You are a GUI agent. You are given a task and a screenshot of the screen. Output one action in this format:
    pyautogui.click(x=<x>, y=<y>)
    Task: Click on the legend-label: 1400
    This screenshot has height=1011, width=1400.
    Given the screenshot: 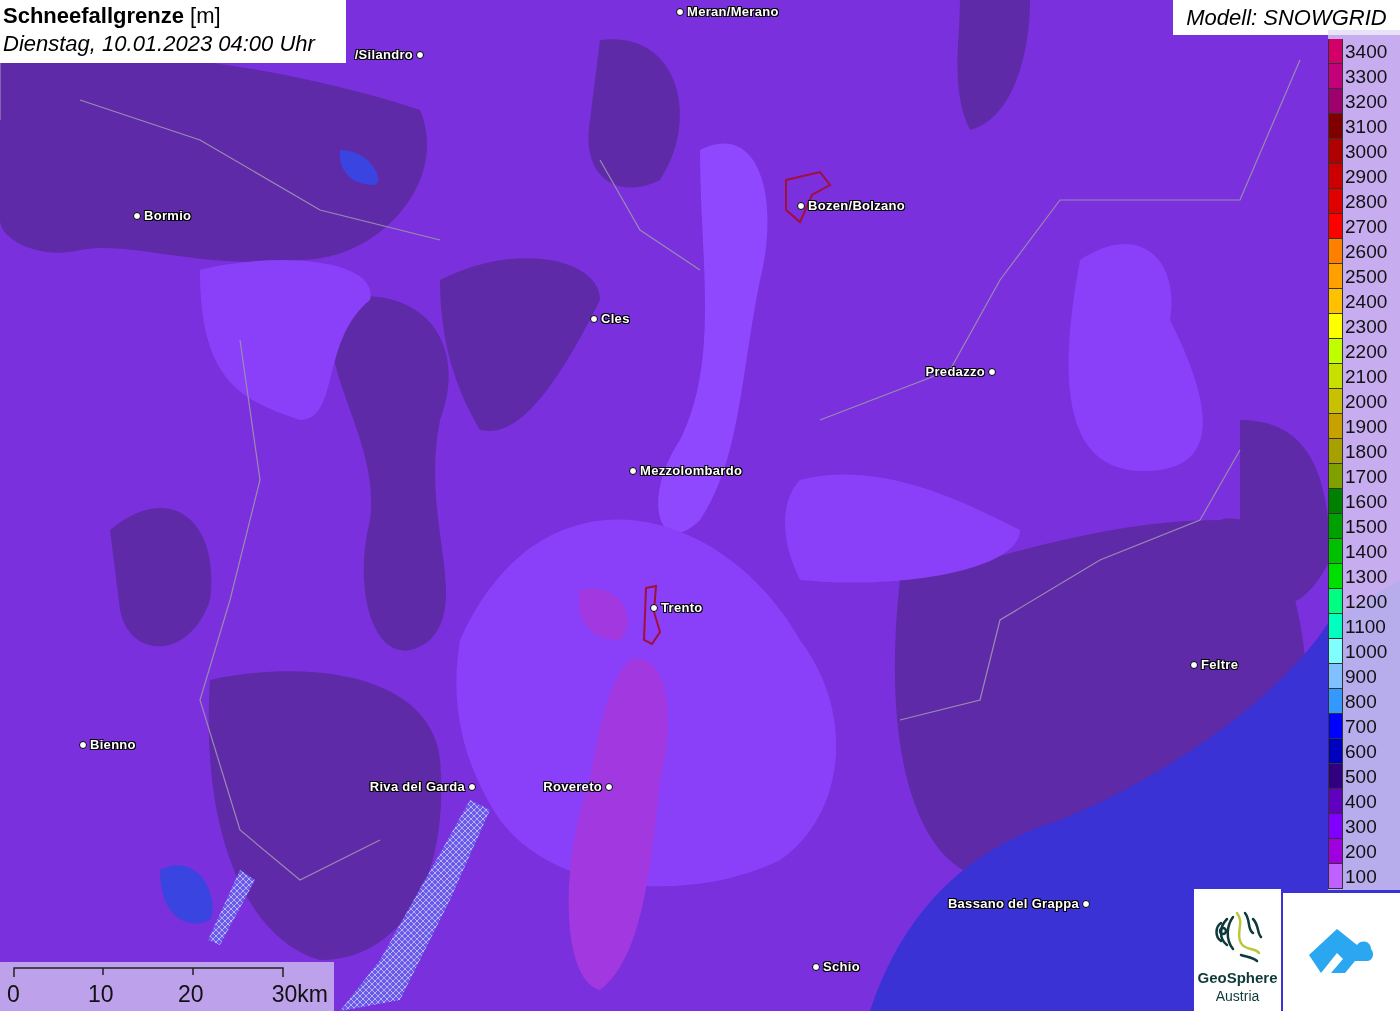 What is the action you would take?
    pyautogui.click(x=1366, y=551)
    